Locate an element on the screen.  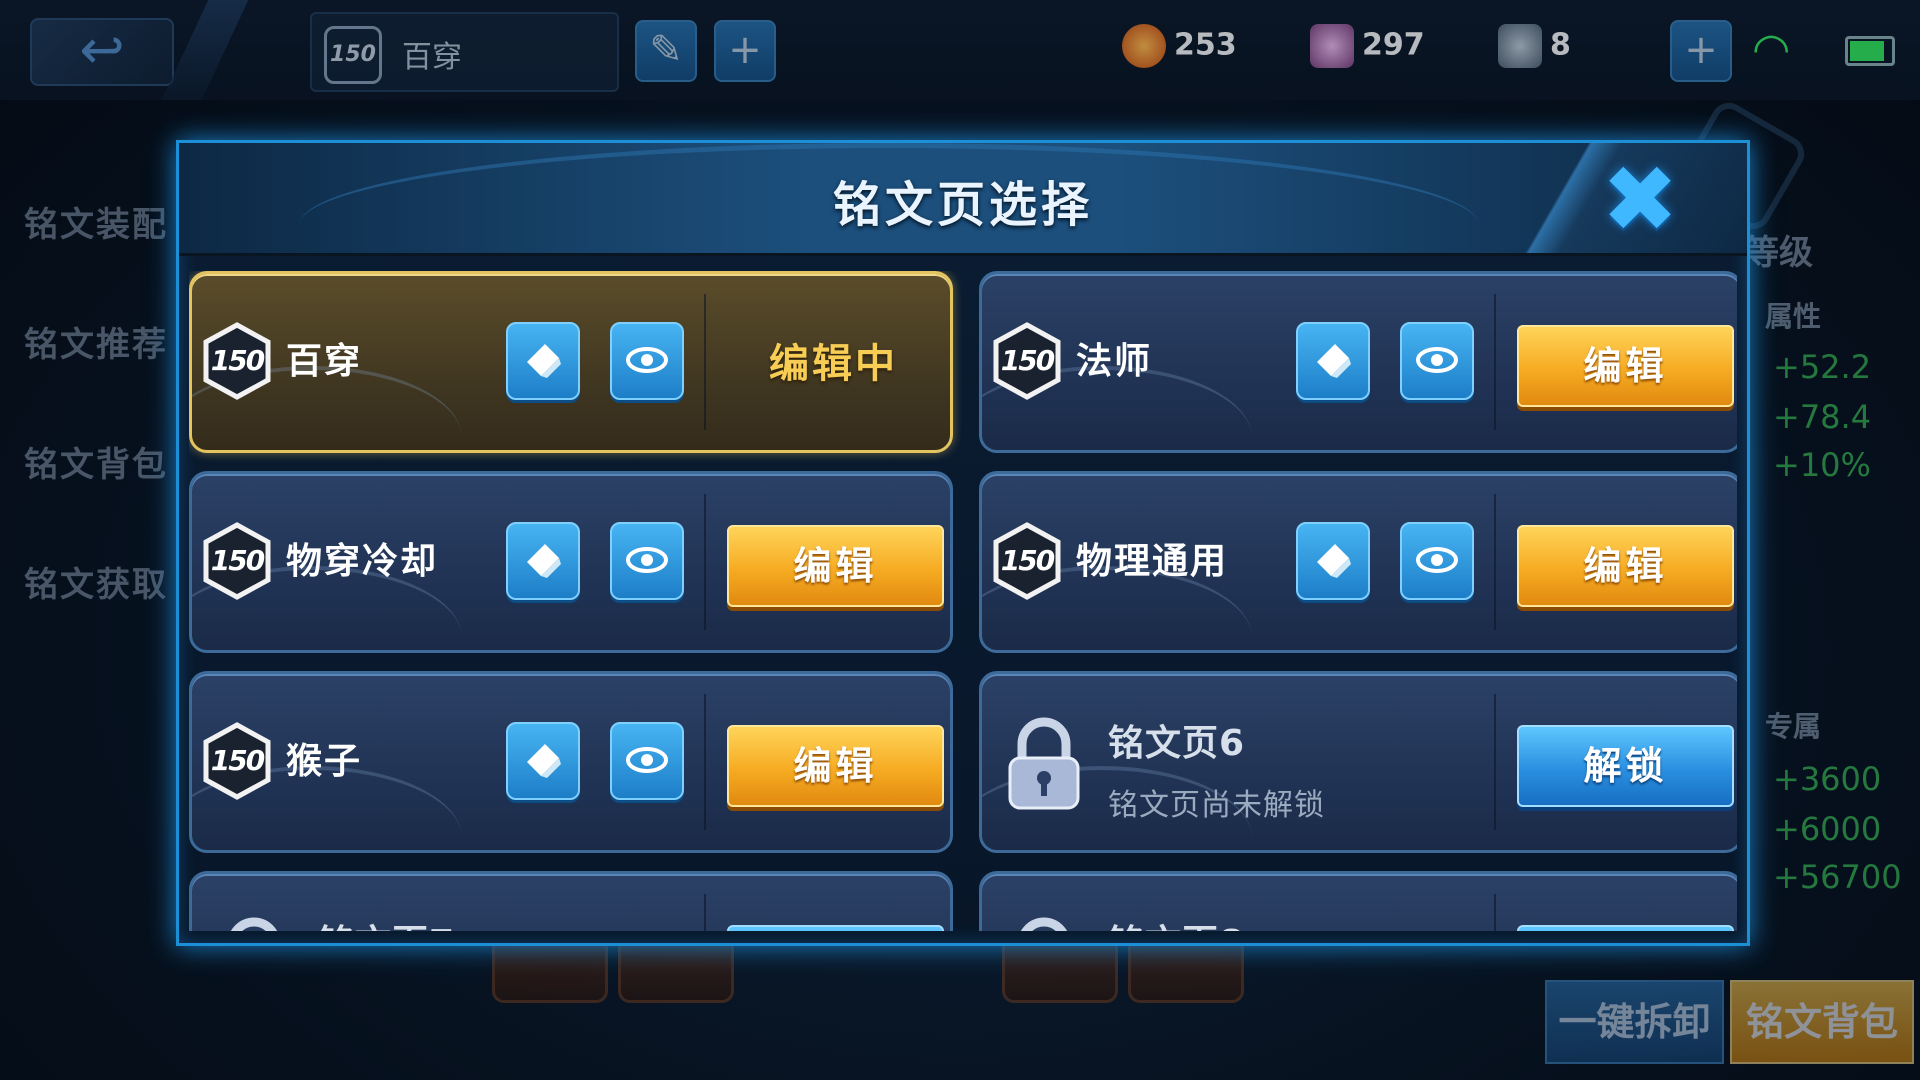
back-button: ↩ is located at coordinates (102, 52).